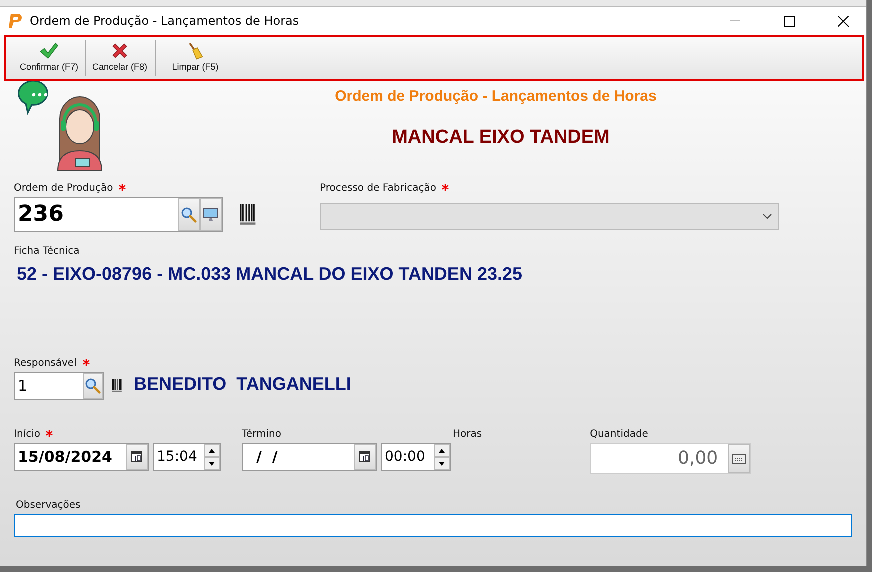  What do you see at coordinates (136, 190) in the screenshot?
I see `field-label: Ordem de Produção` at bounding box center [136, 190].